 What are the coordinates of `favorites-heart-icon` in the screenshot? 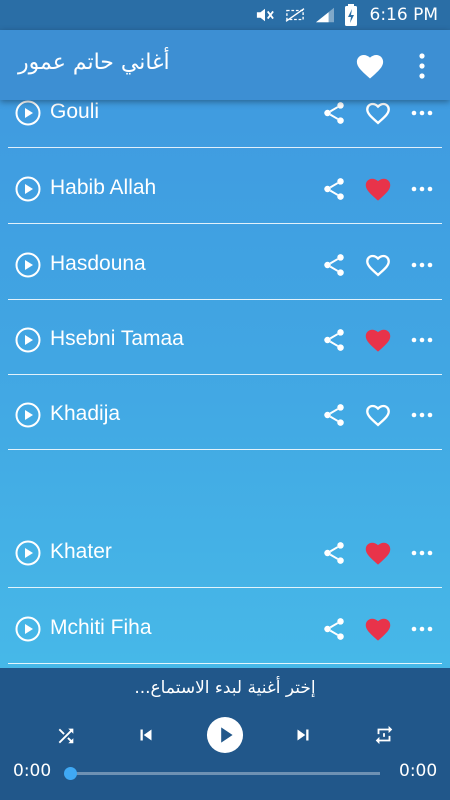 It's located at (370, 66).